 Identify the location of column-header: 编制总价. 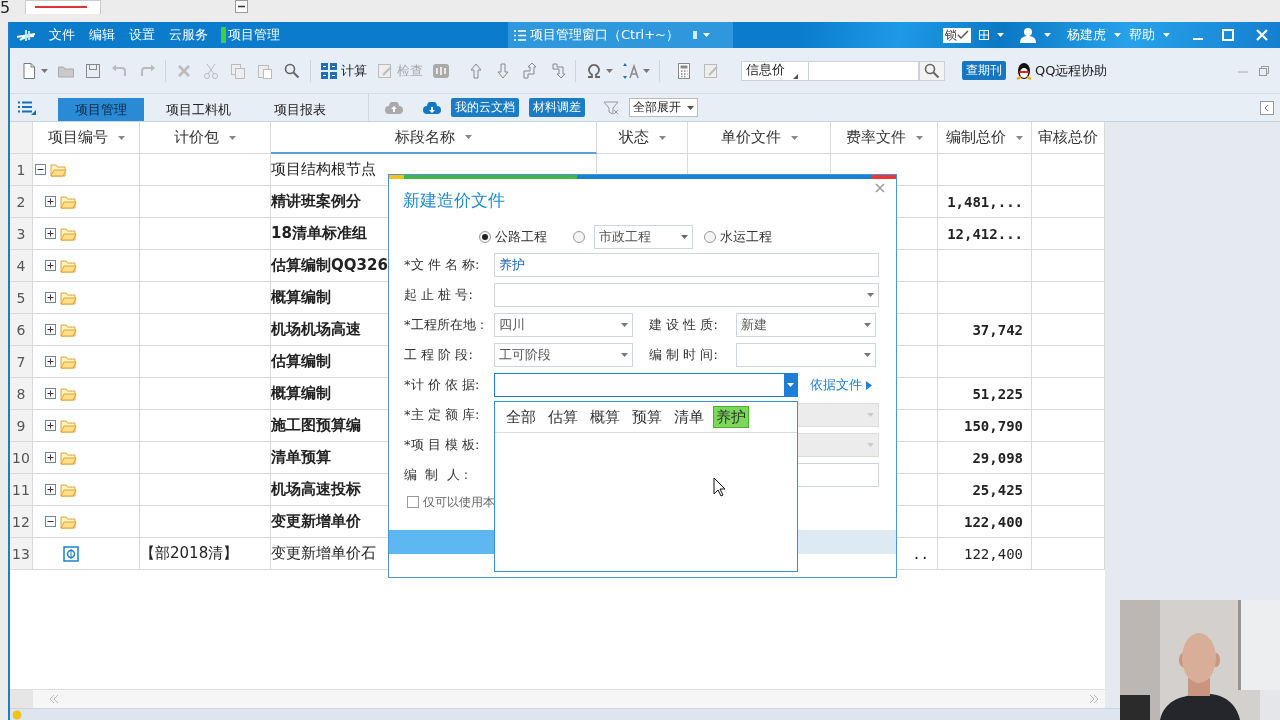
(985, 138).